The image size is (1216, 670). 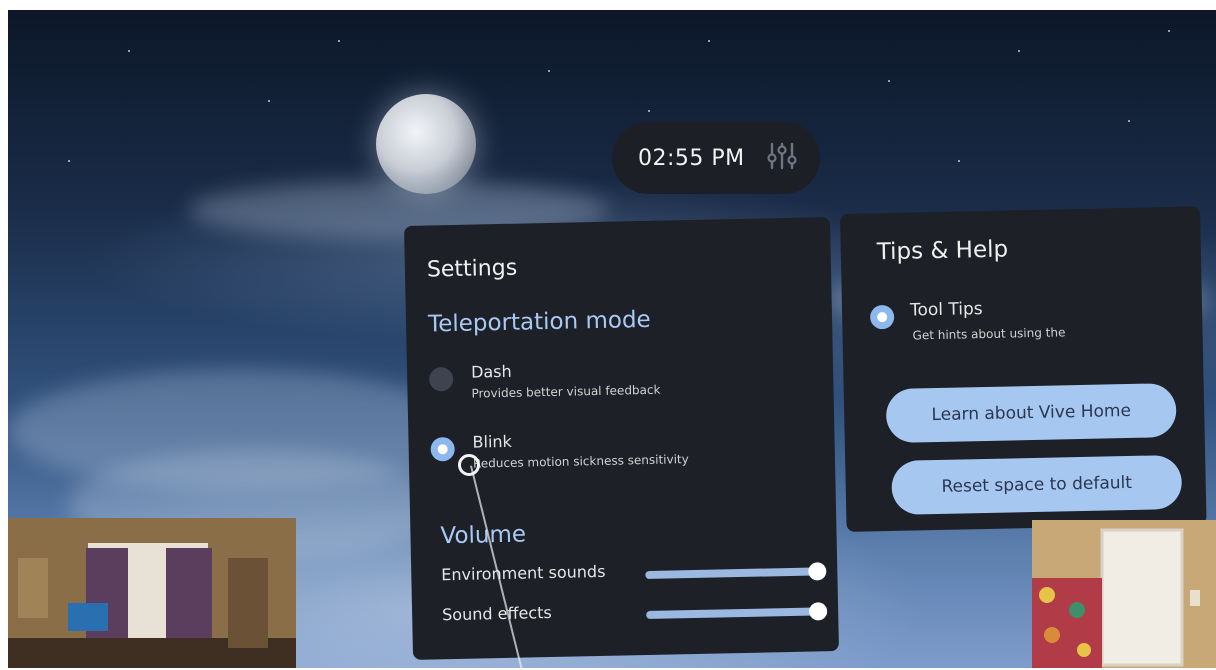 I want to click on tool-tips-description: Get hints about using the, so click(x=989, y=334).